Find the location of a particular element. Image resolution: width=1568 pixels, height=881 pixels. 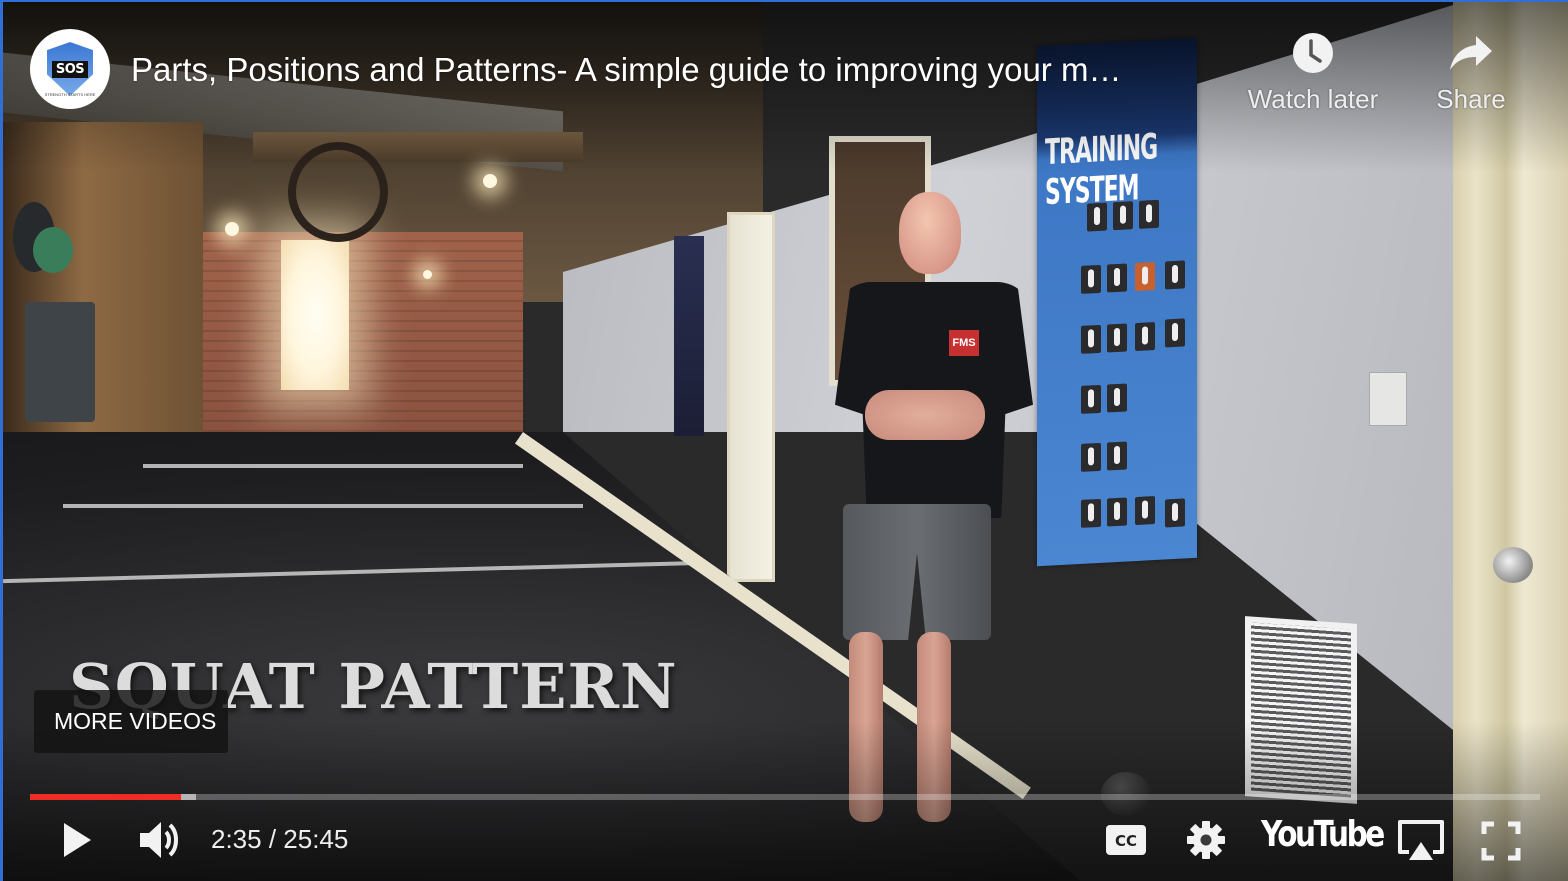

current-time: 2:35 is located at coordinates (236, 839).